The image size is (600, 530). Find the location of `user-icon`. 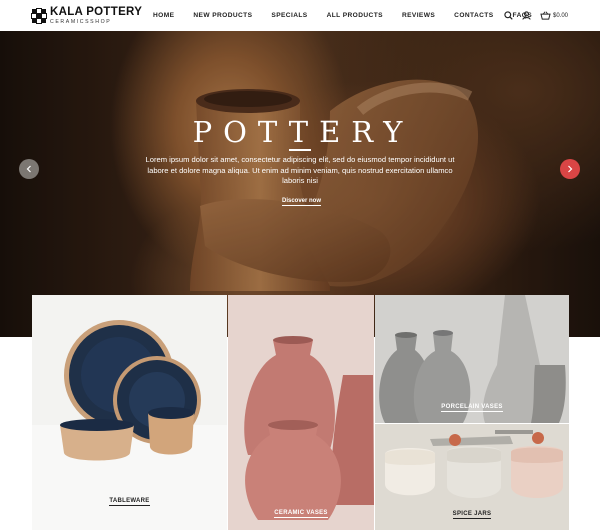

user-icon is located at coordinates (526, 15).